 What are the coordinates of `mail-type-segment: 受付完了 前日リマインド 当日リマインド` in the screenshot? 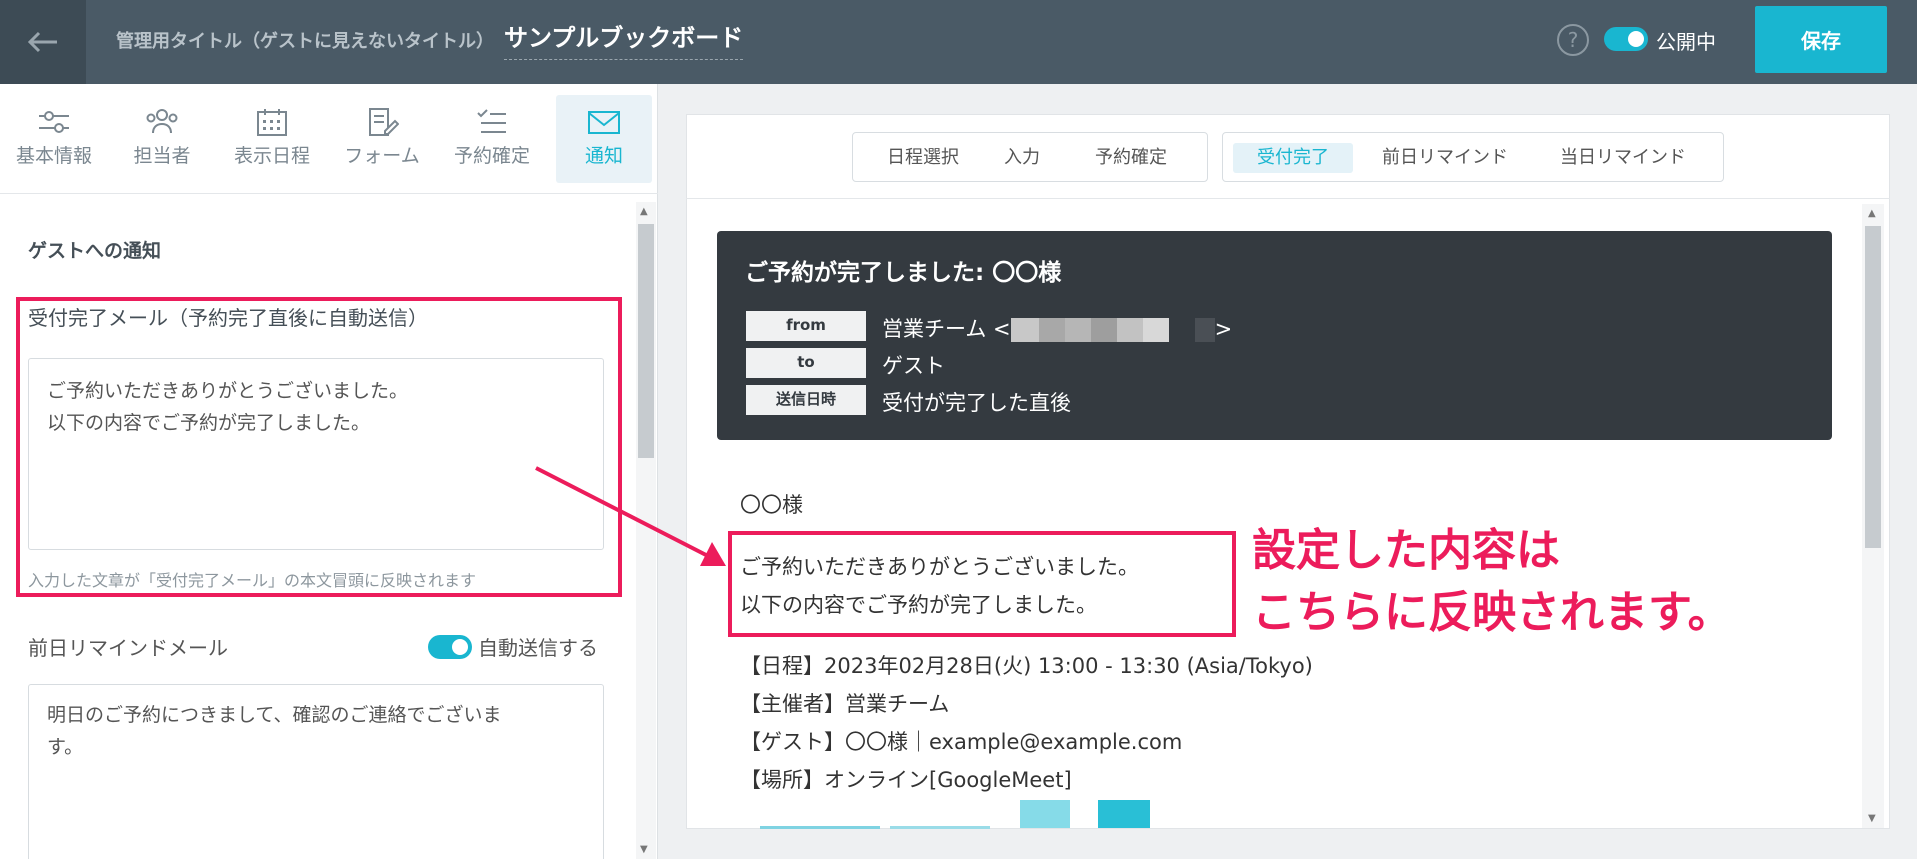 It's located at (1473, 157).